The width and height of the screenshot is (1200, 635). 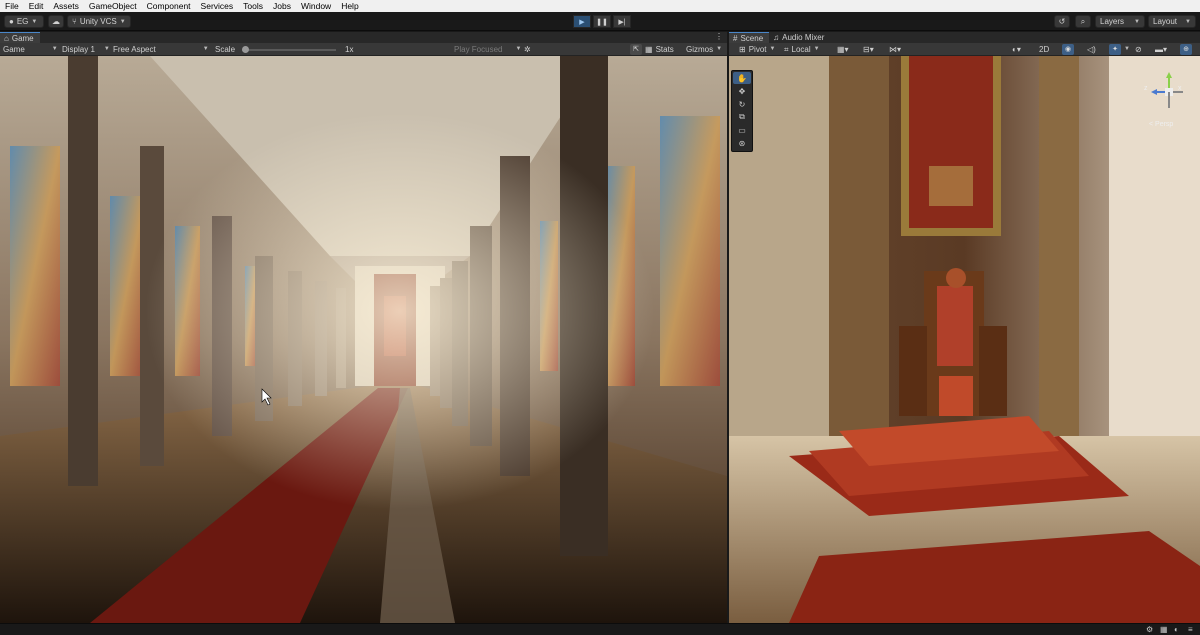 What do you see at coordinates (1165, 21) in the screenshot?
I see `layout-label: Layout` at bounding box center [1165, 21].